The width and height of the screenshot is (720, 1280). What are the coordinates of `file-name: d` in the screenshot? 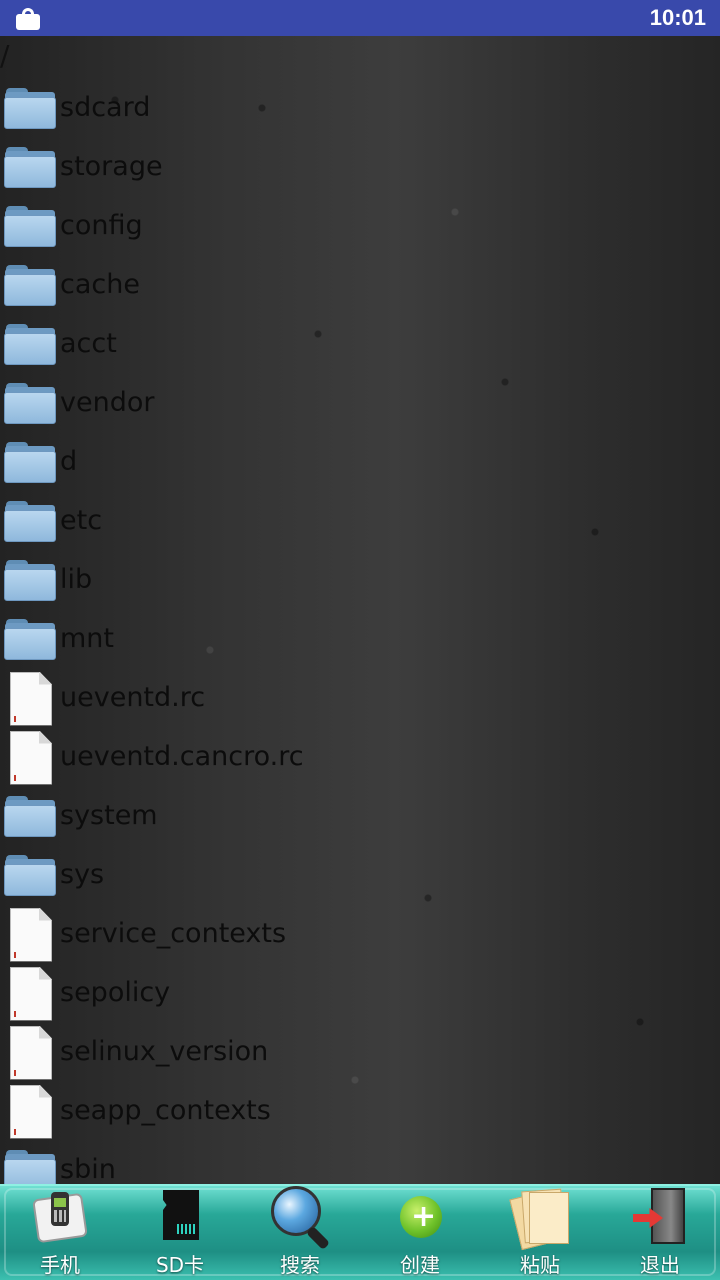 It's located at (69, 461).